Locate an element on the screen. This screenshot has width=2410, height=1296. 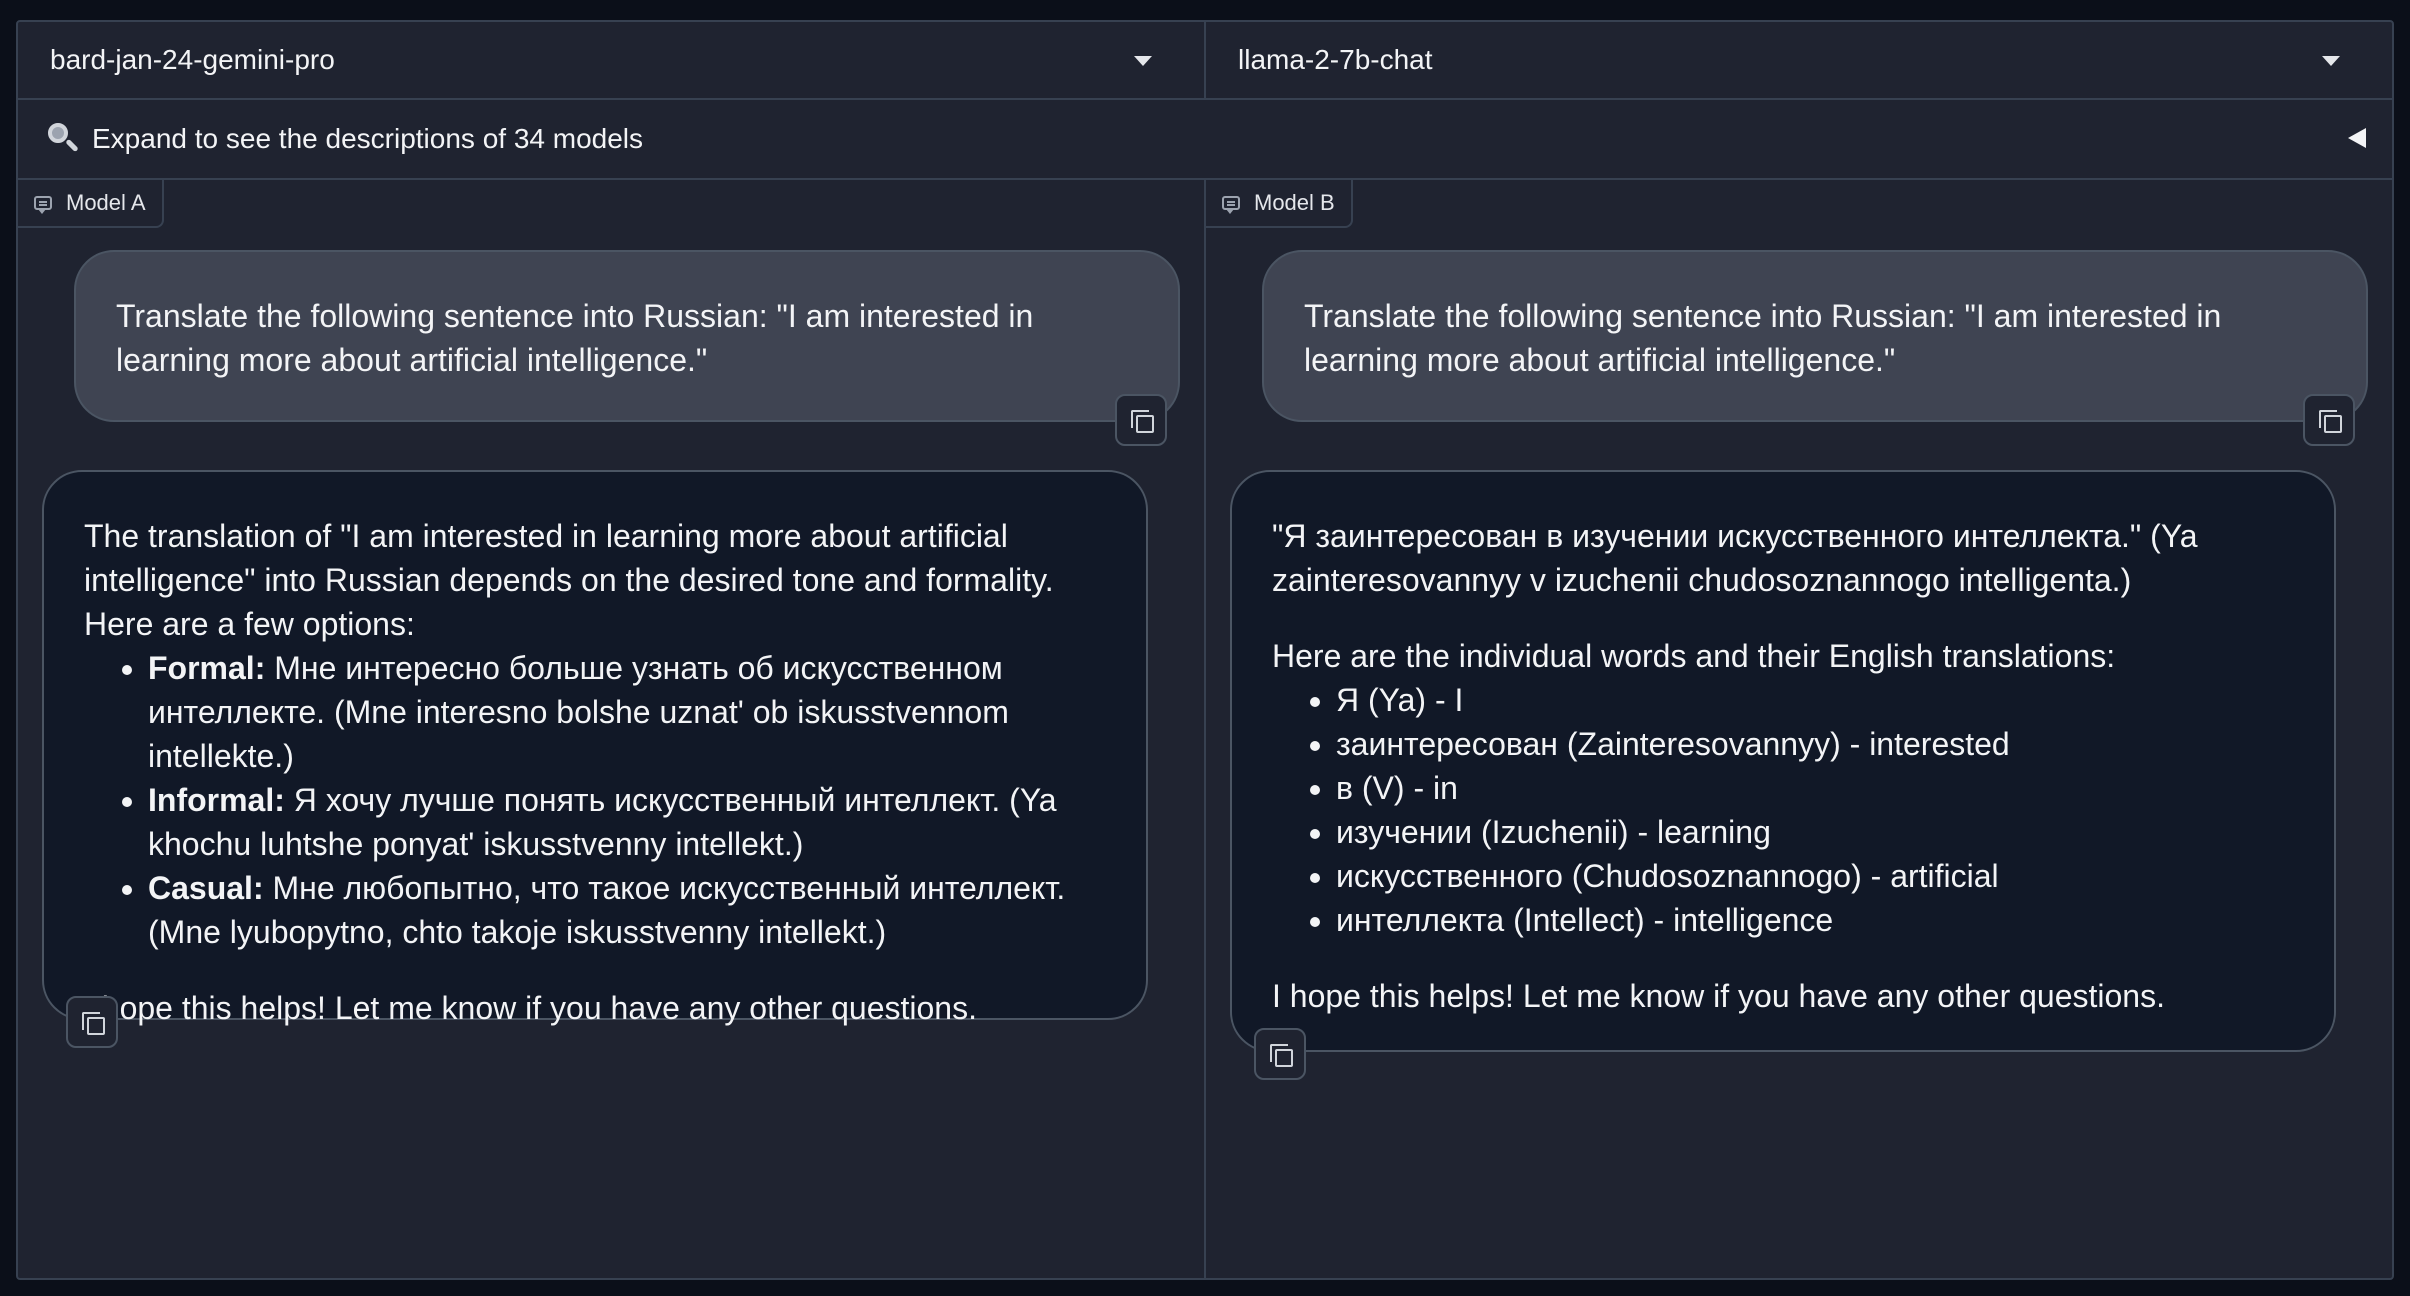
option-term: Informal: is located at coordinates (216, 800).